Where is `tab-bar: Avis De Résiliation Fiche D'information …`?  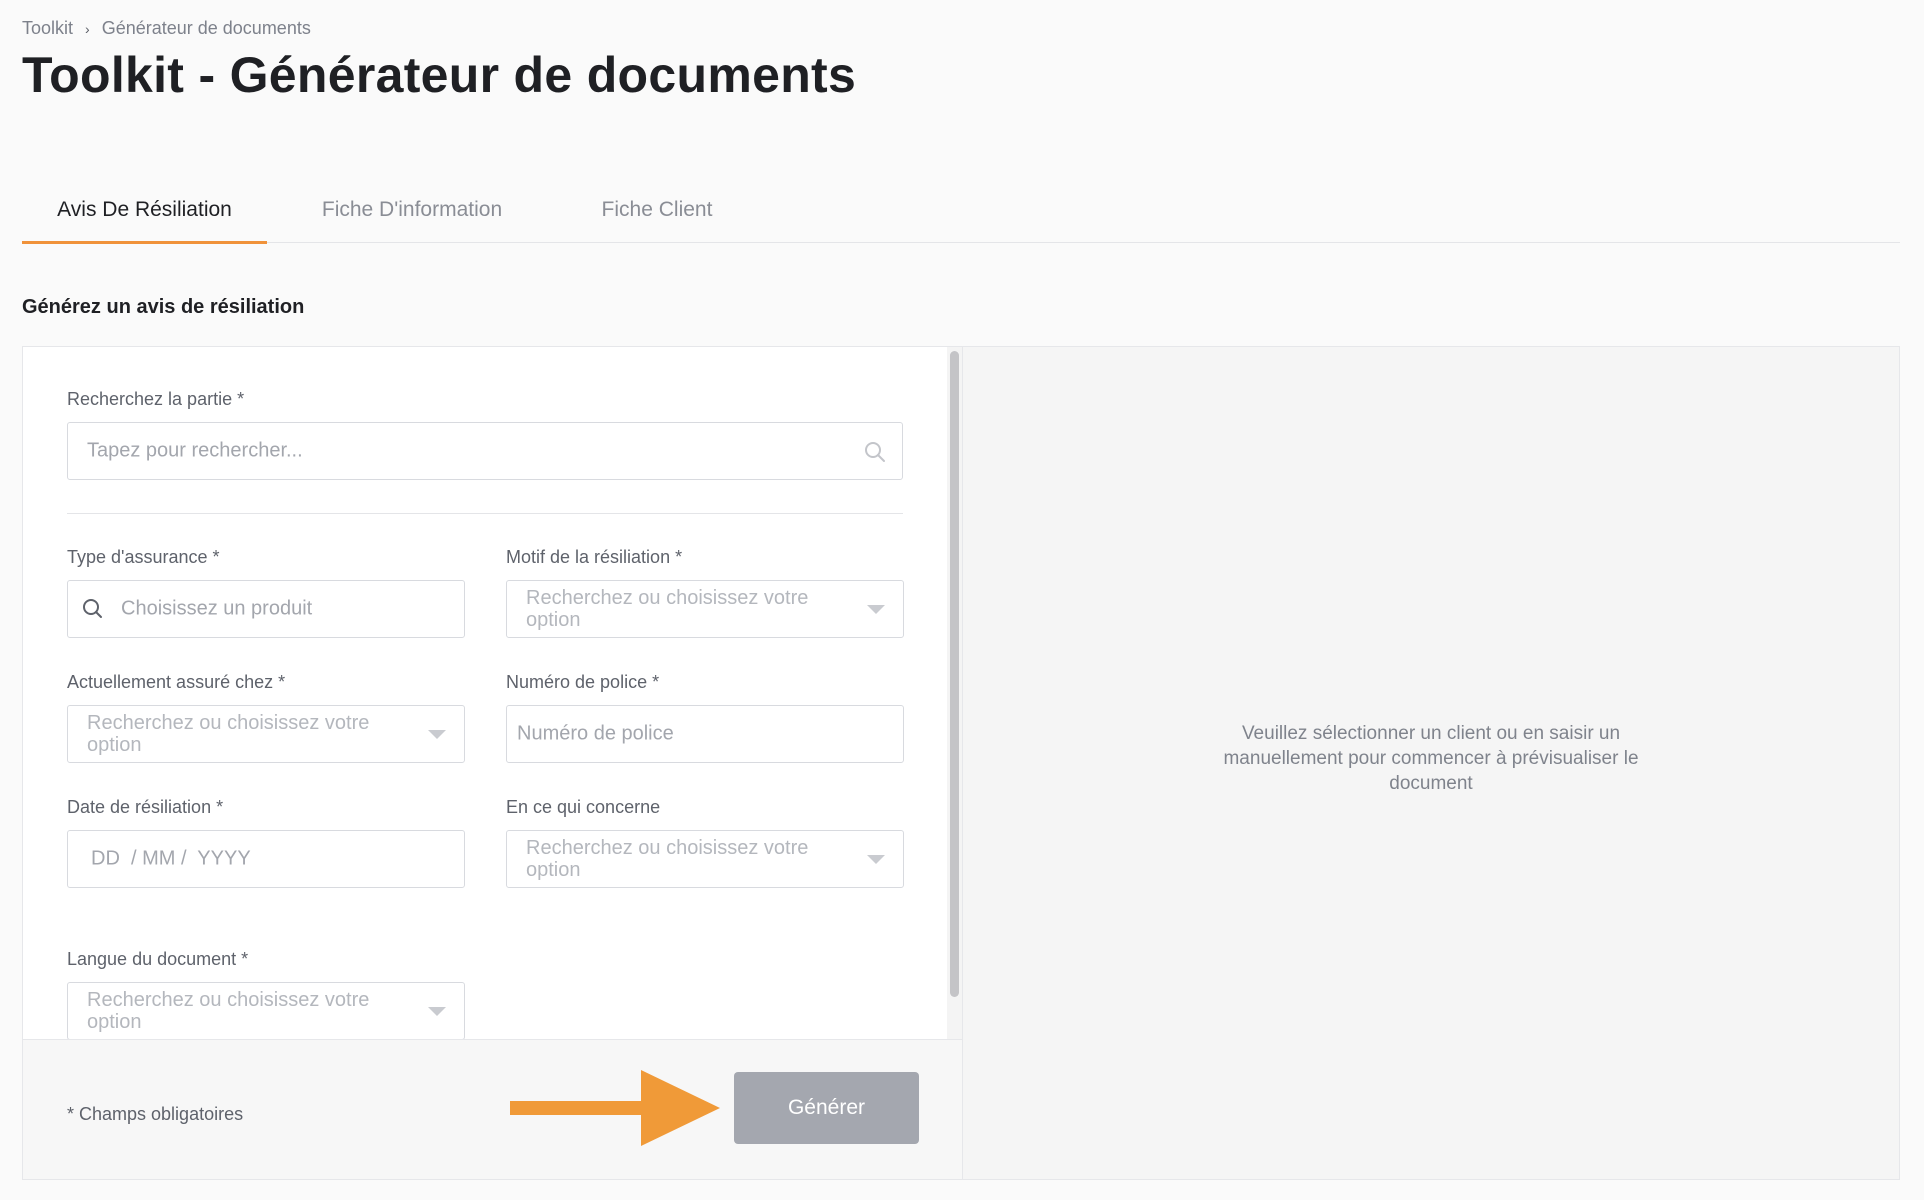
tab-bar: Avis De Résiliation Fiche D'information … is located at coordinates (961, 211).